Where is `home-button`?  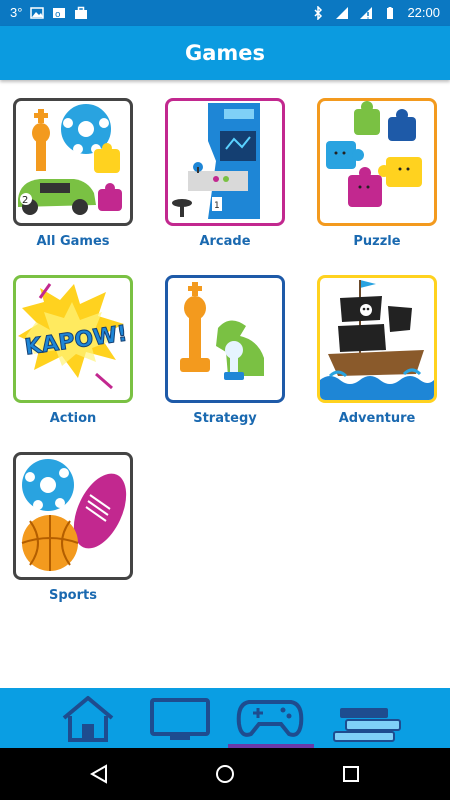
home-button is located at coordinates (225, 774).